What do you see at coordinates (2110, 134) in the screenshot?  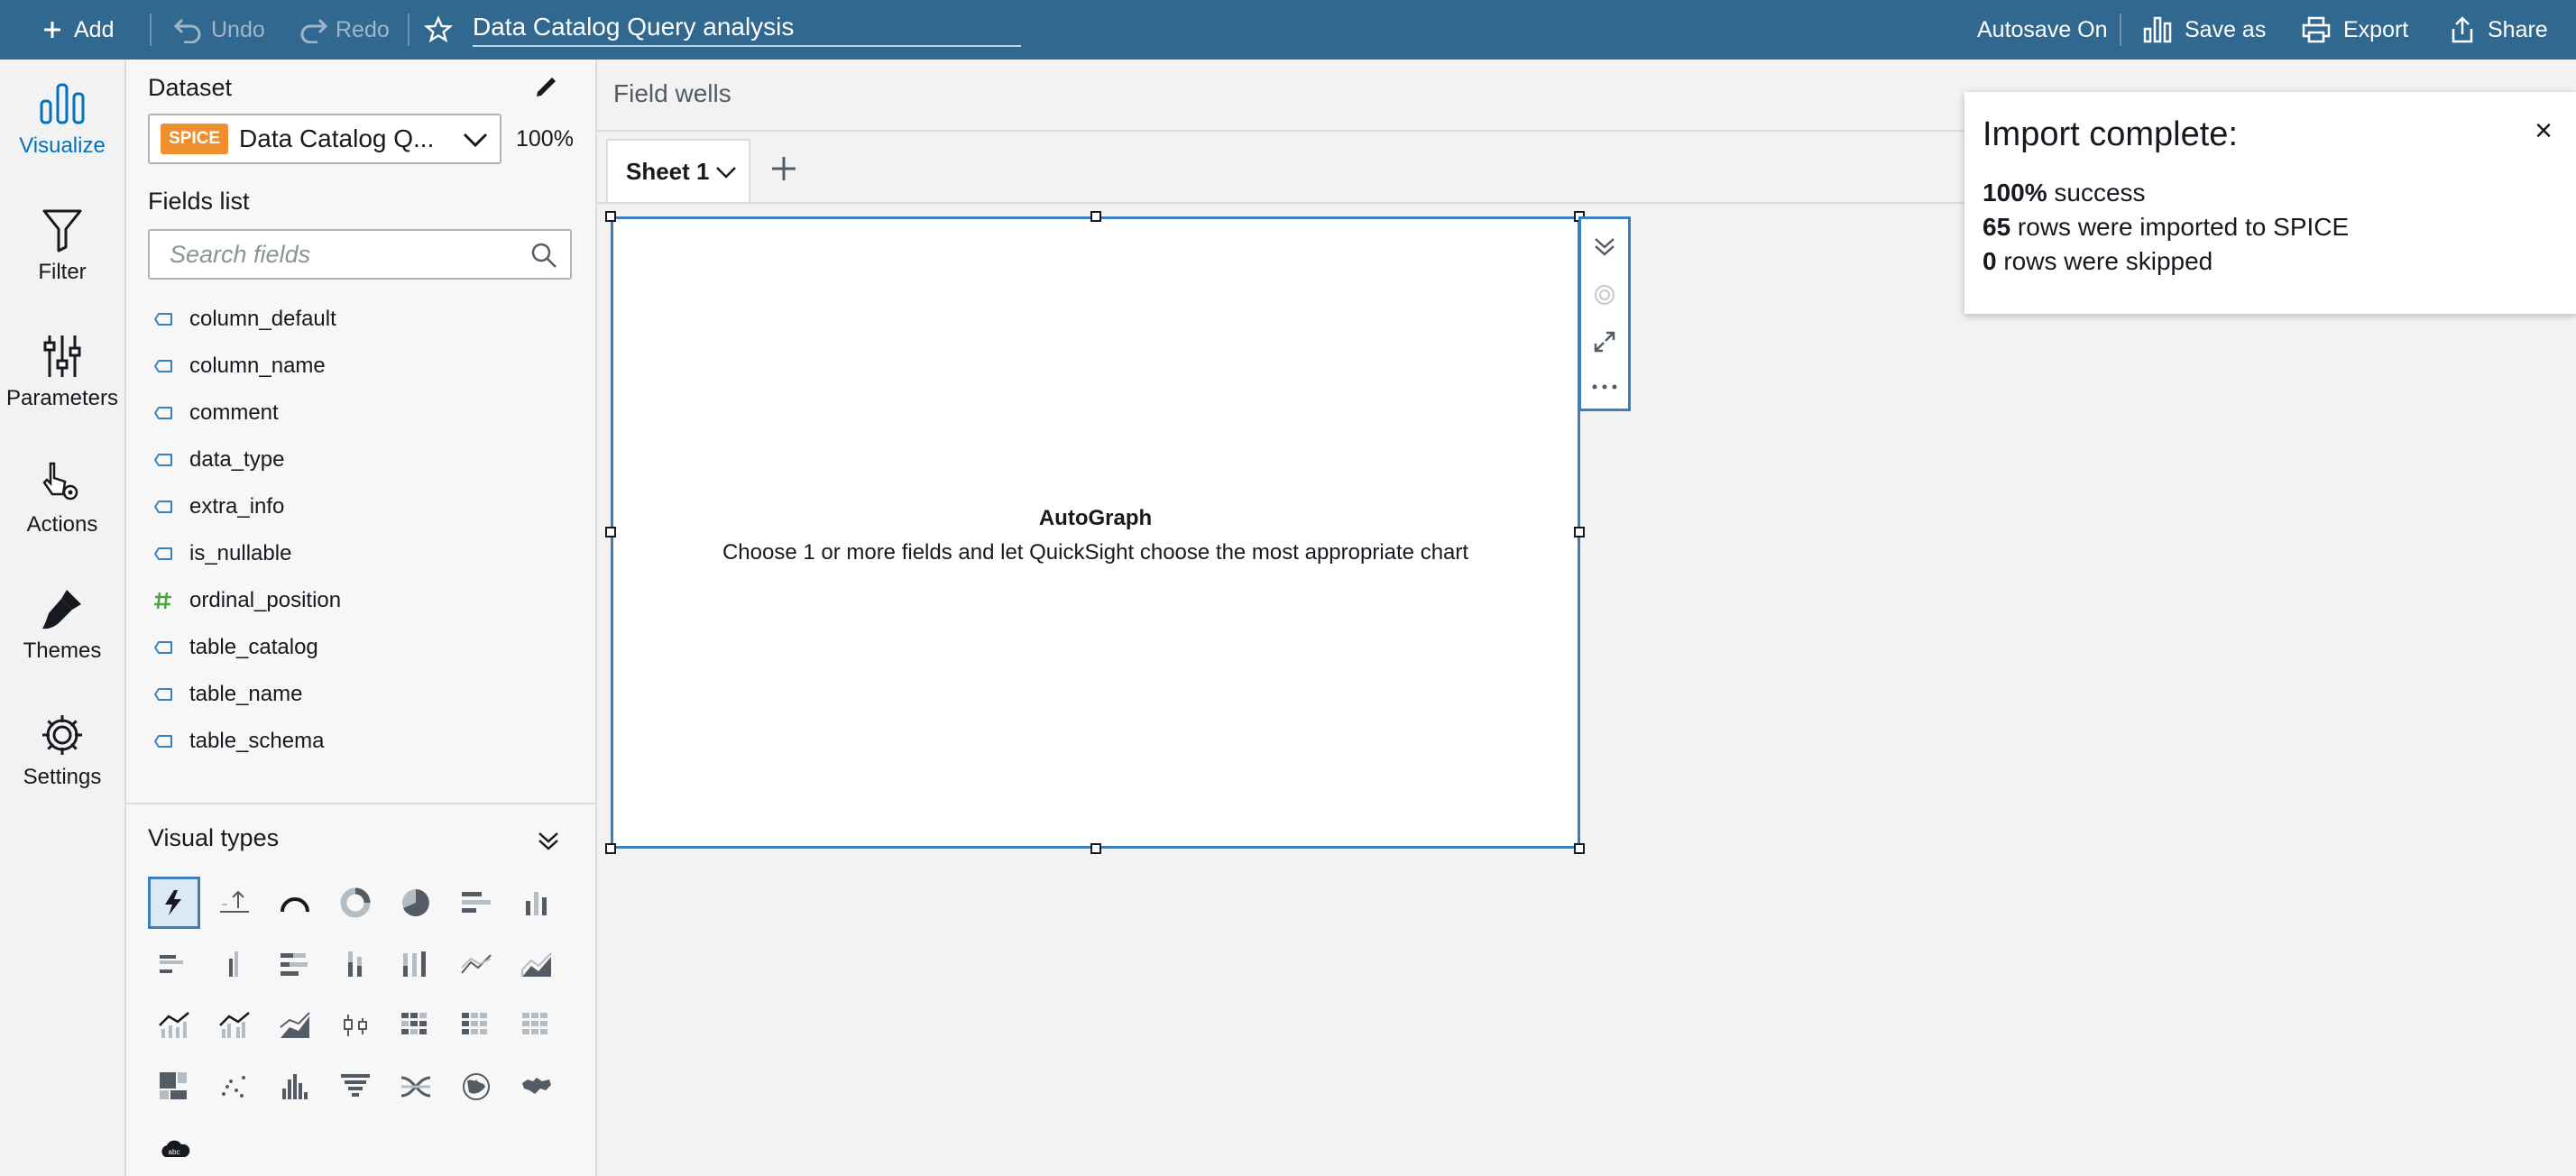 I see `notification-title: Import complete:` at bounding box center [2110, 134].